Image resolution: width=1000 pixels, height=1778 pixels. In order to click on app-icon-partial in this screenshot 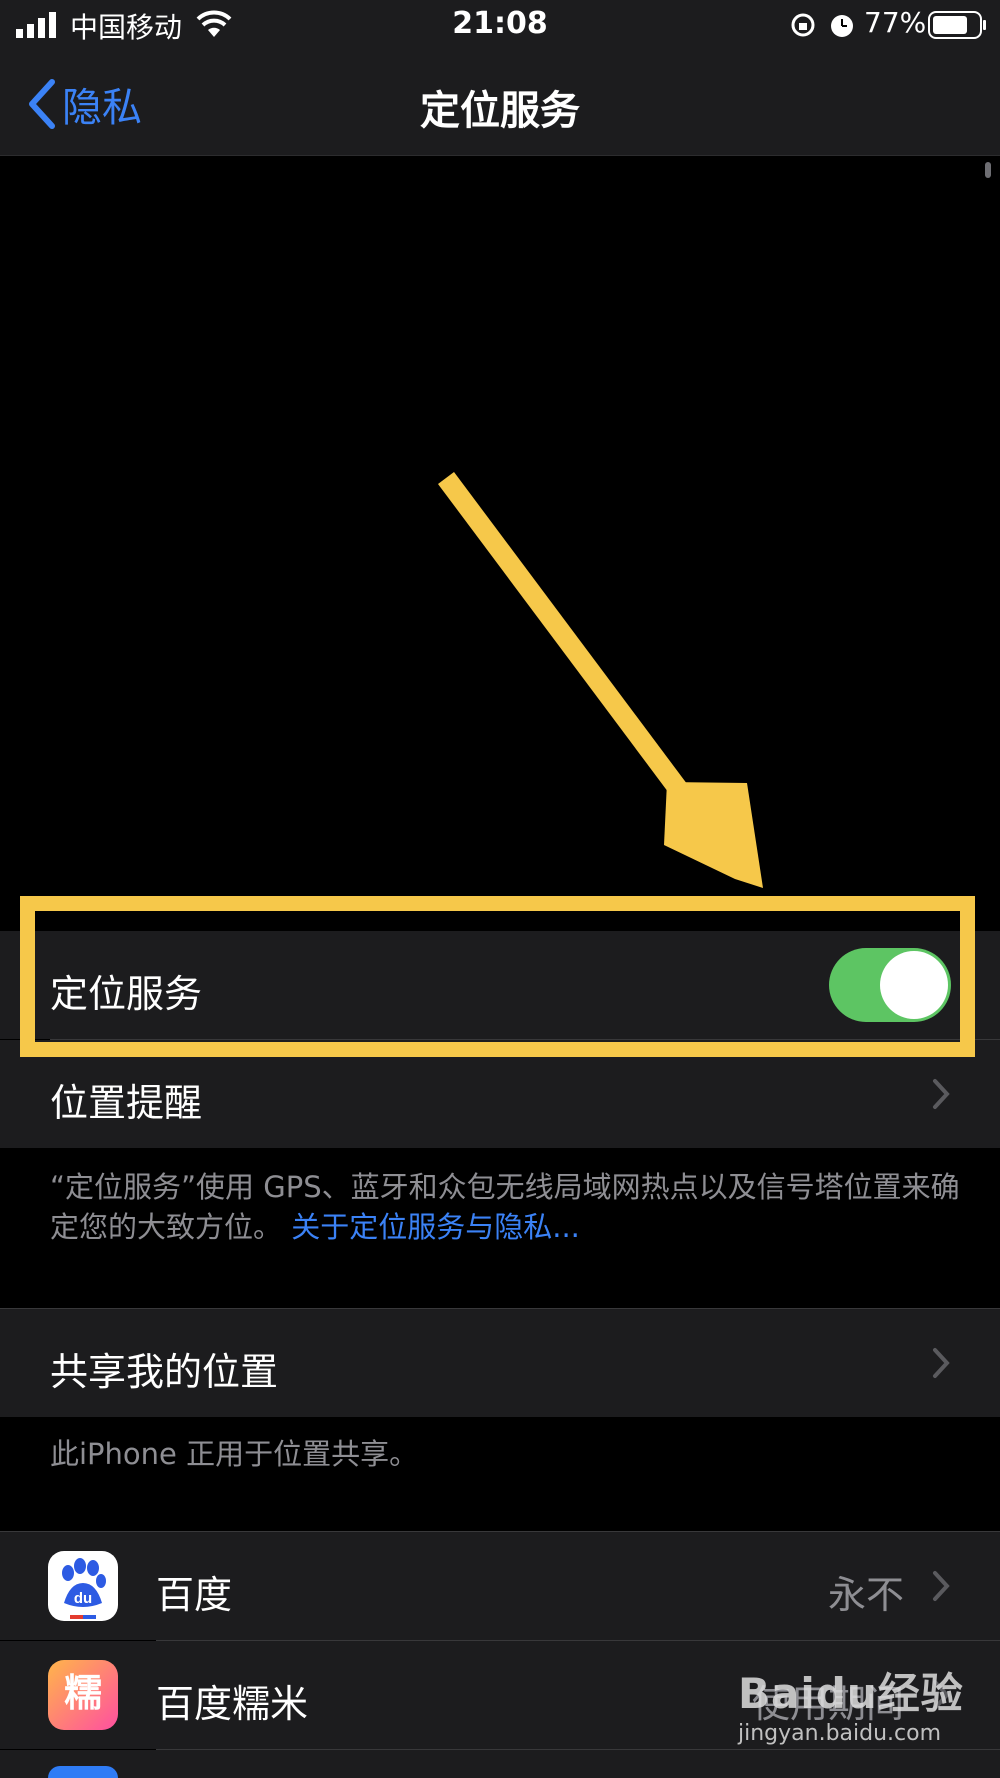, I will do `click(83, 1772)`.